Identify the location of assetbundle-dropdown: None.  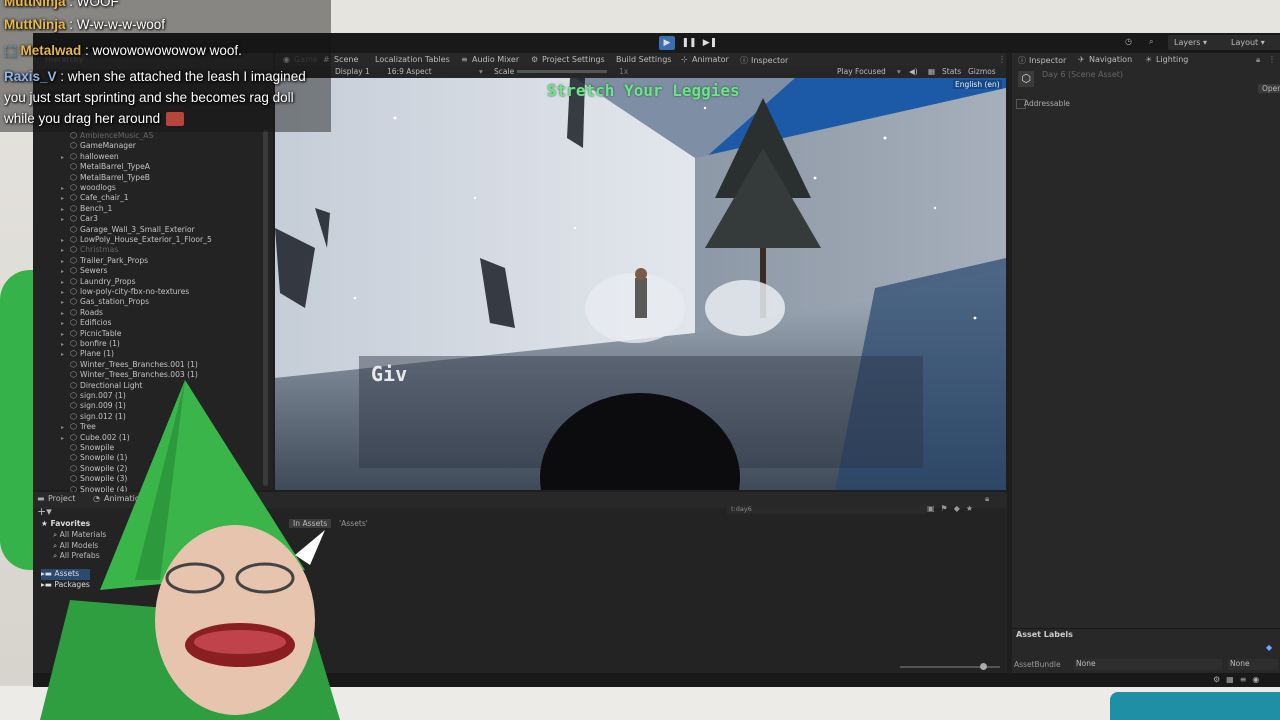
(1148, 664).